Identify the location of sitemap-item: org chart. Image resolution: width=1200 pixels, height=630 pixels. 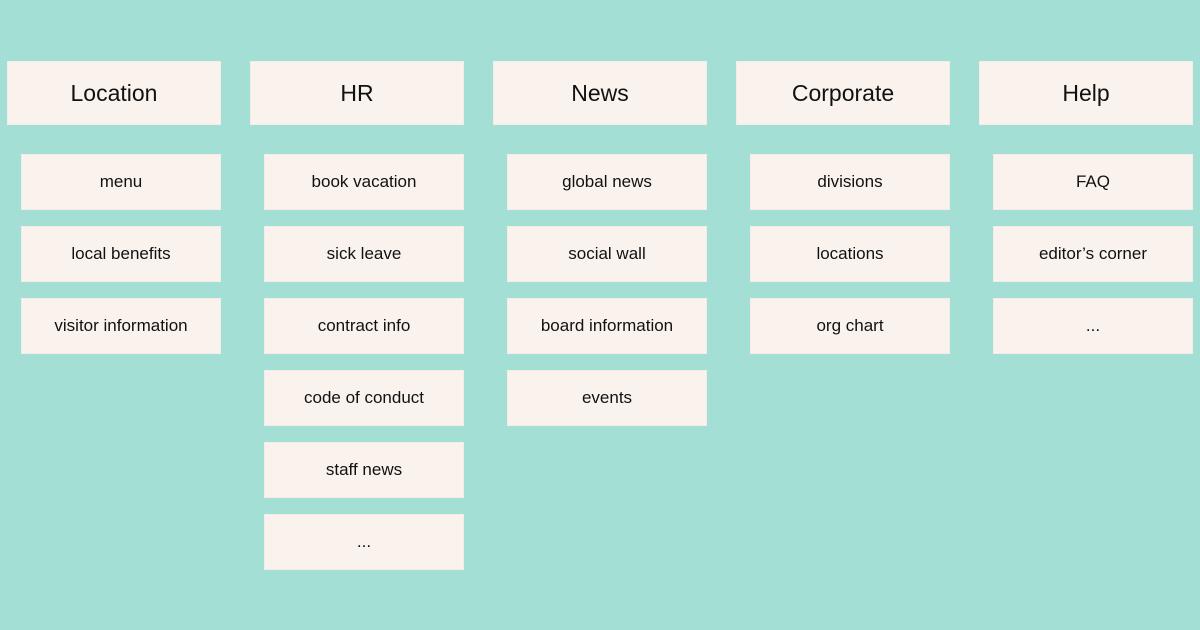
(850, 326).